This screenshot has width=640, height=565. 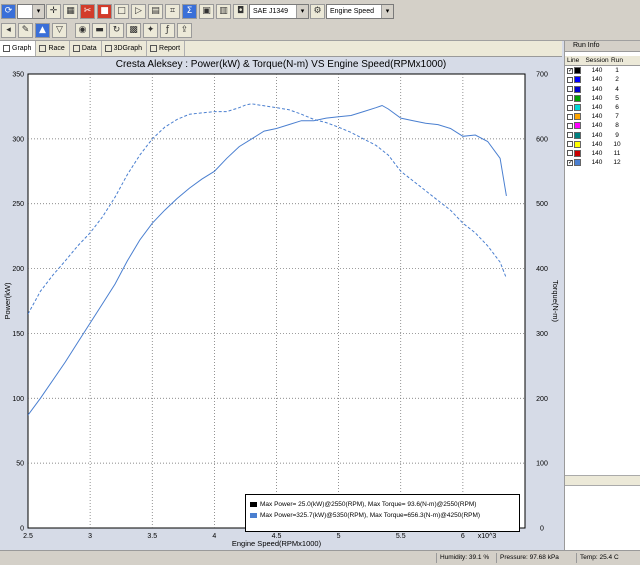 I want to click on run-number: 8, so click(x=617, y=126).